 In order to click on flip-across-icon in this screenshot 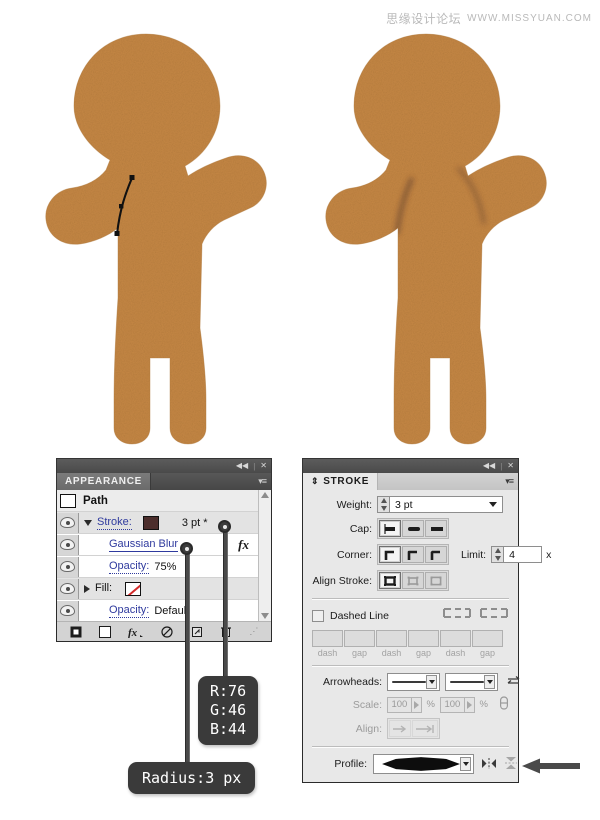, I will do `click(489, 764)`.